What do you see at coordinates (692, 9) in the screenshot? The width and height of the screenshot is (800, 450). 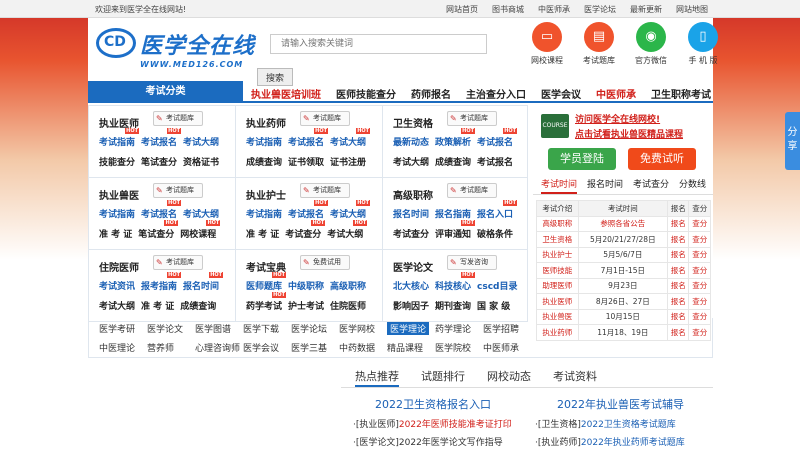 I see `top-link-sitemap: 网站地图` at bounding box center [692, 9].